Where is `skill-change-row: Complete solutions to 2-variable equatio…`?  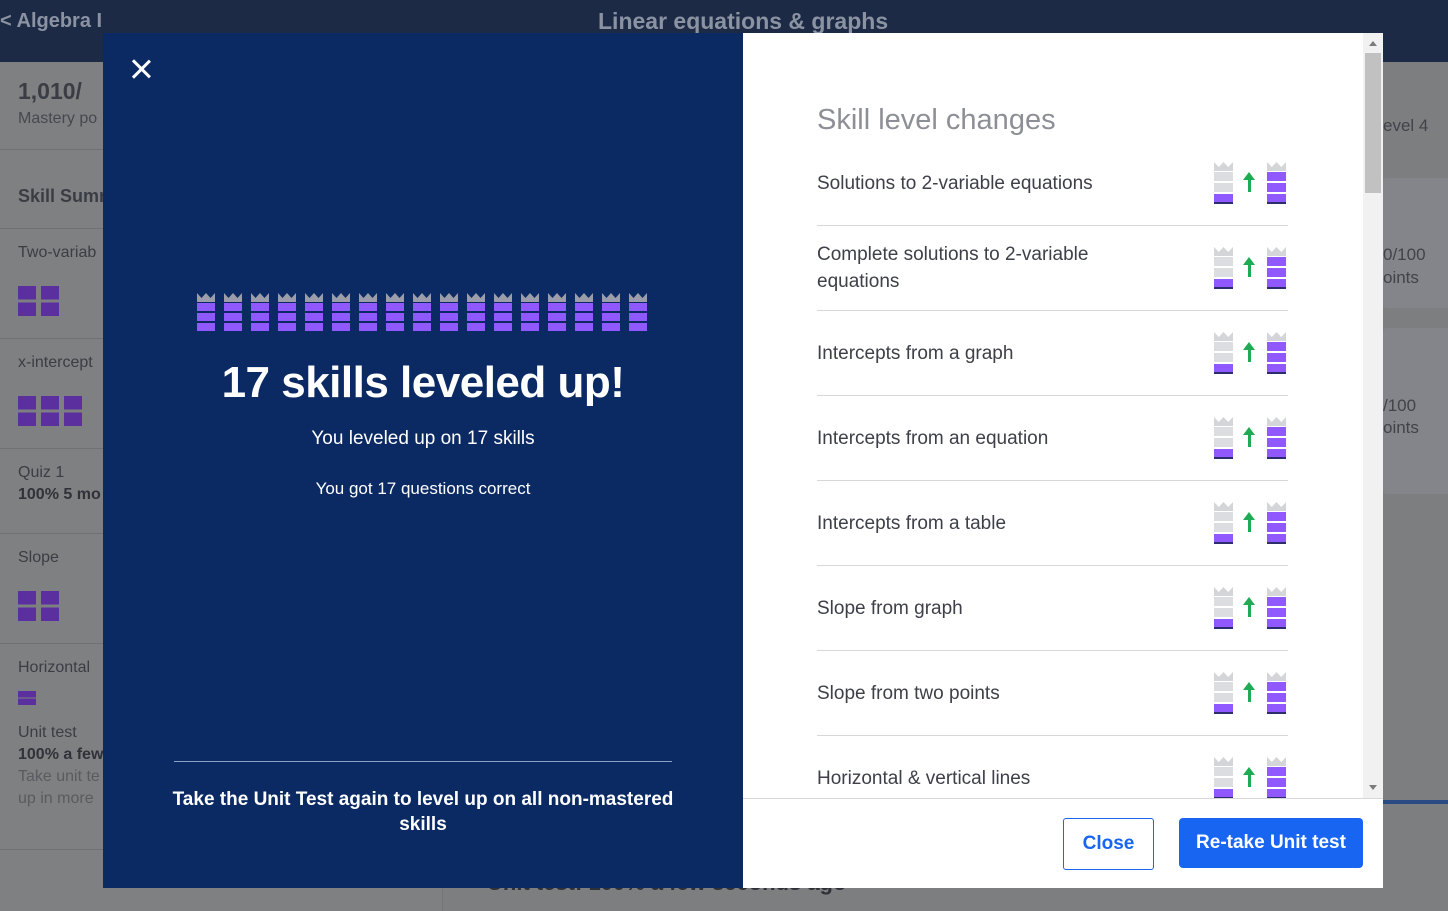
skill-change-row: Complete solutions to 2-variable equatio… is located at coordinates (1052, 268).